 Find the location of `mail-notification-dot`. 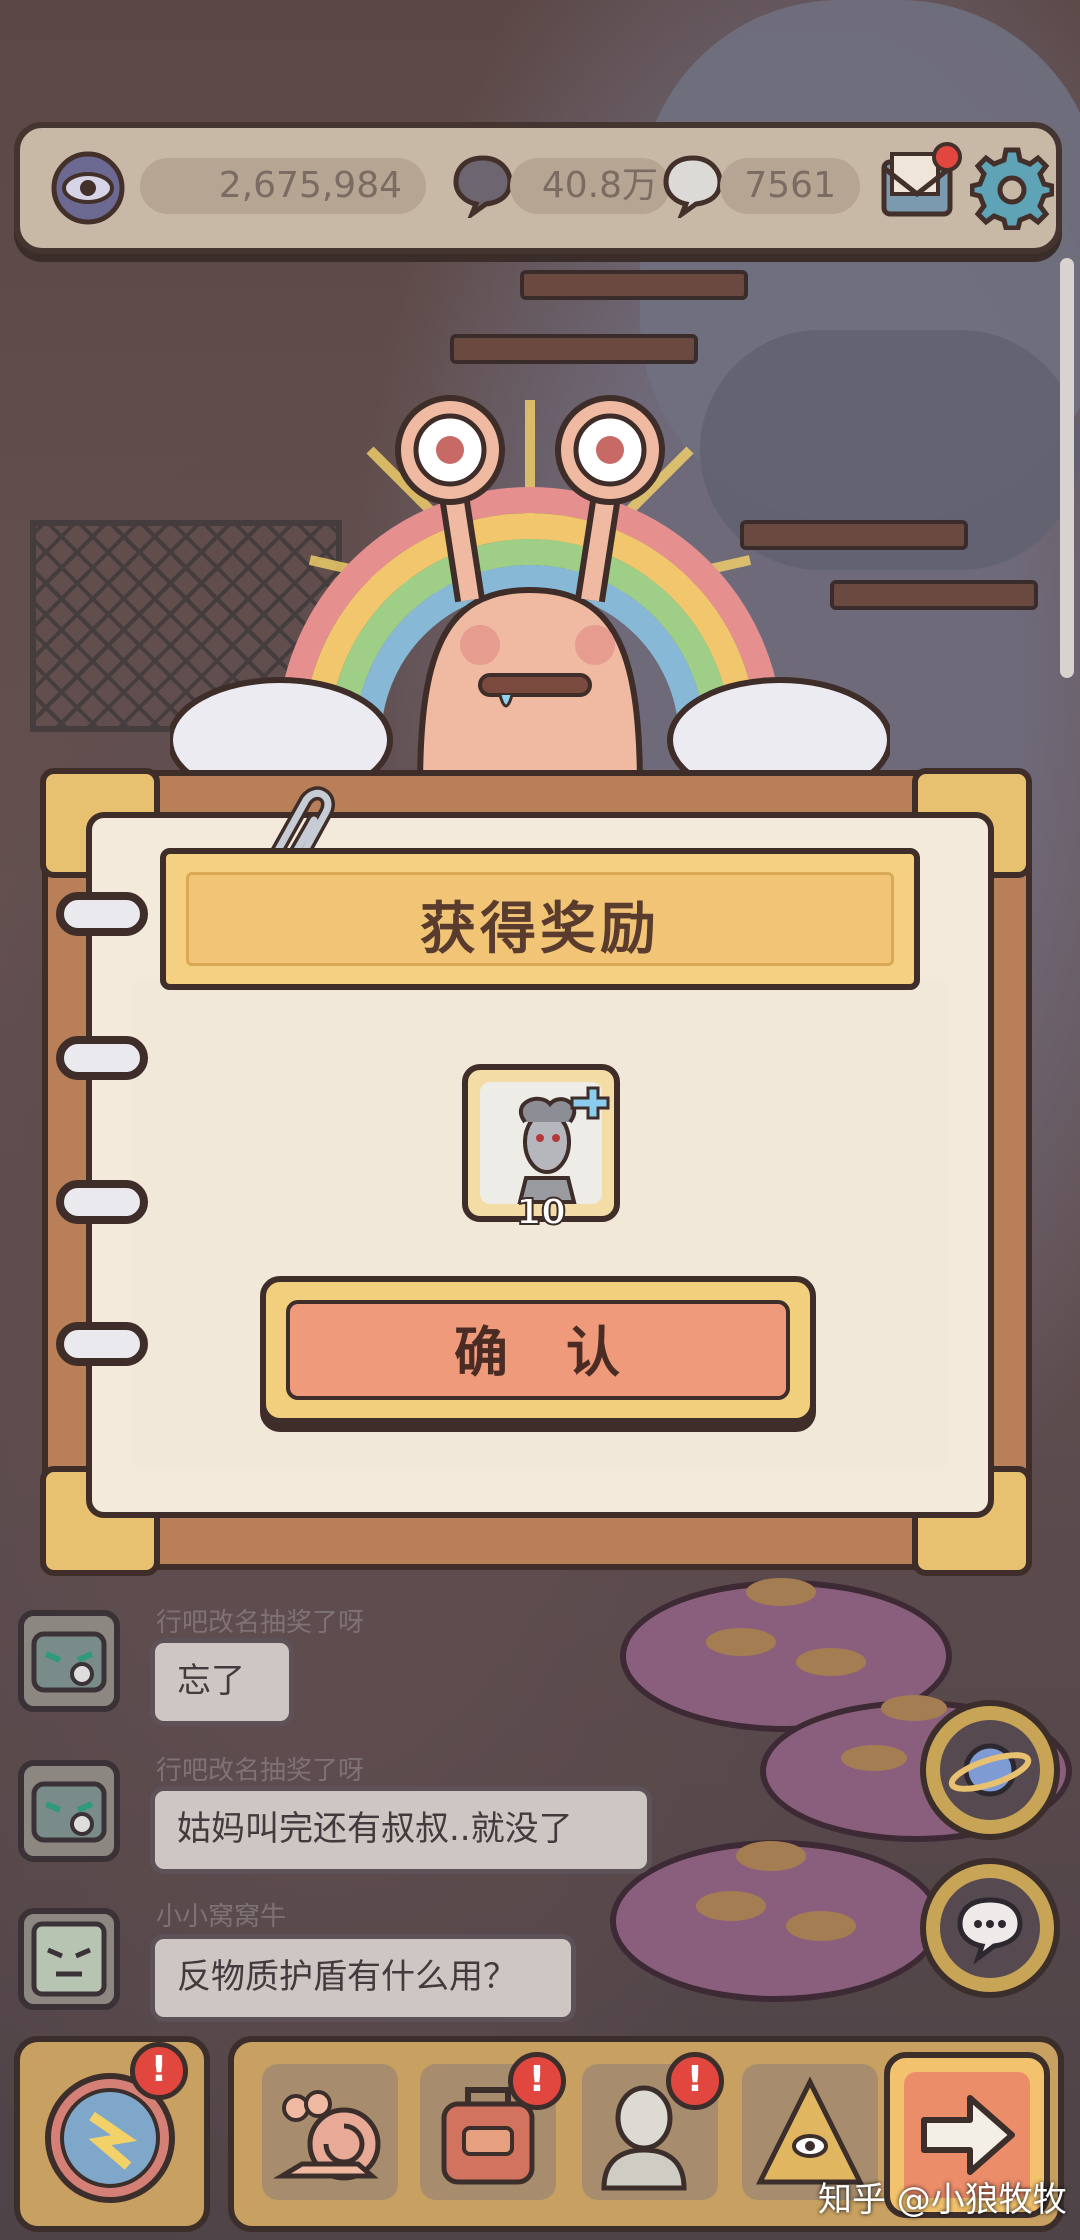

mail-notification-dot is located at coordinates (947, 157).